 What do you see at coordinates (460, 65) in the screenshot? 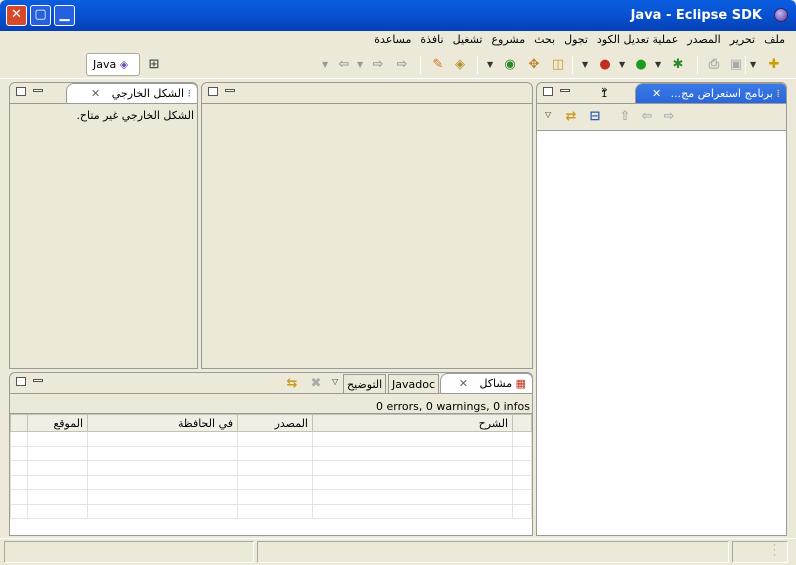
I see `open-type-icon: ◈` at bounding box center [460, 65].